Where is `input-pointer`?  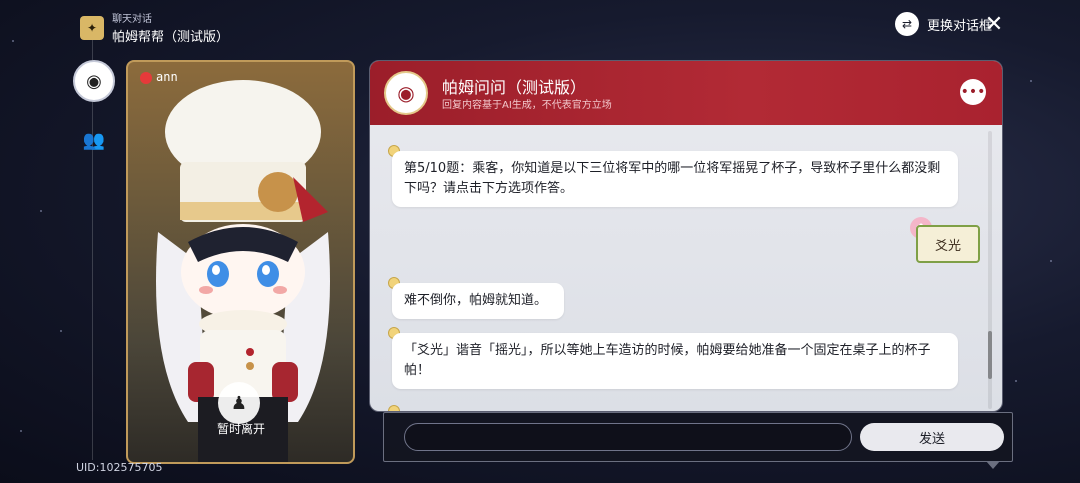 input-pointer is located at coordinates (993, 465).